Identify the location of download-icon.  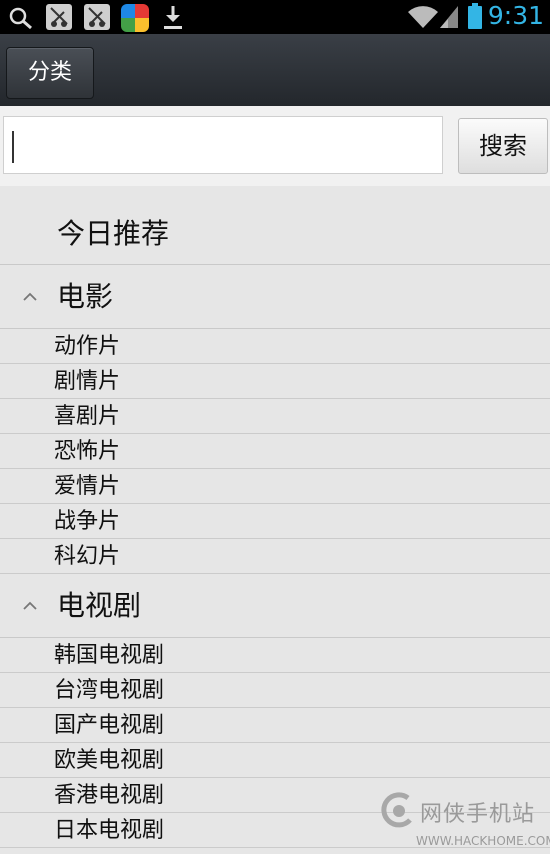
(173, 17).